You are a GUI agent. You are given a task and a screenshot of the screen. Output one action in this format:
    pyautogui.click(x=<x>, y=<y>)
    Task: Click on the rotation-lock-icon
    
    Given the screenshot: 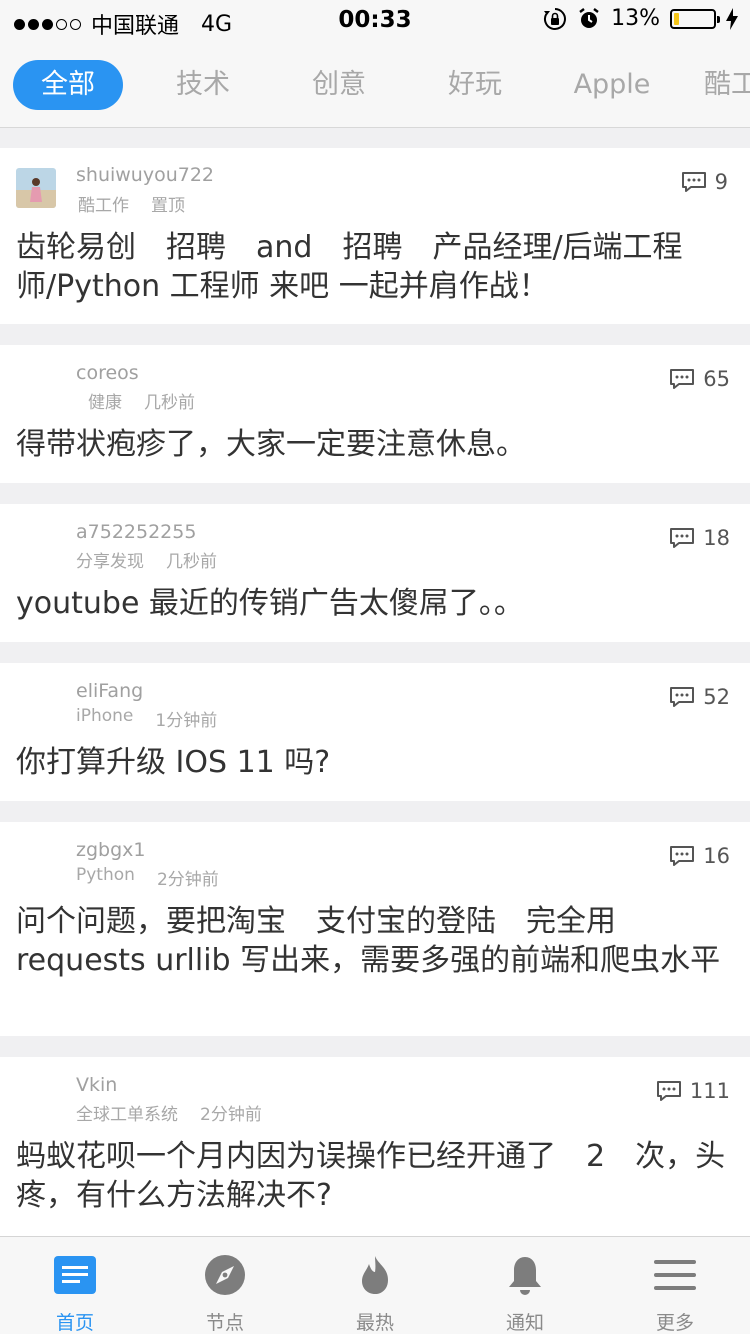 What is the action you would take?
    pyautogui.click(x=555, y=18)
    